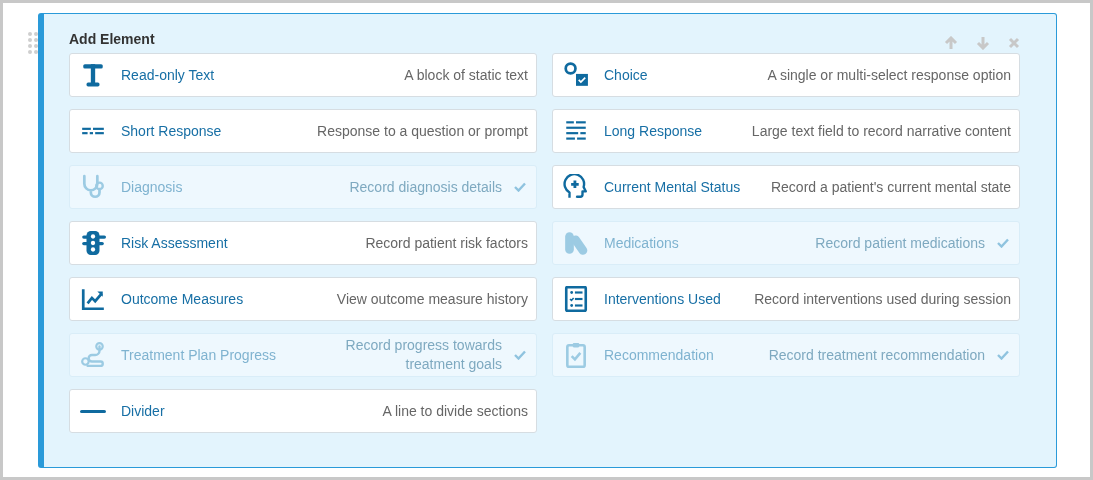 This screenshot has height=480, width=1093. What do you see at coordinates (93, 243) in the screenshot?
I see `traffic-light-icon` at bounding box center [93, 243].